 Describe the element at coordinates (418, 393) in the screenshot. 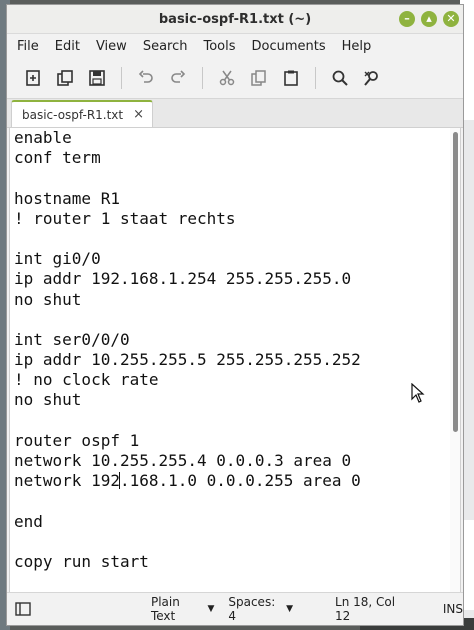

I see `mouse-pointer-icon` at that location.